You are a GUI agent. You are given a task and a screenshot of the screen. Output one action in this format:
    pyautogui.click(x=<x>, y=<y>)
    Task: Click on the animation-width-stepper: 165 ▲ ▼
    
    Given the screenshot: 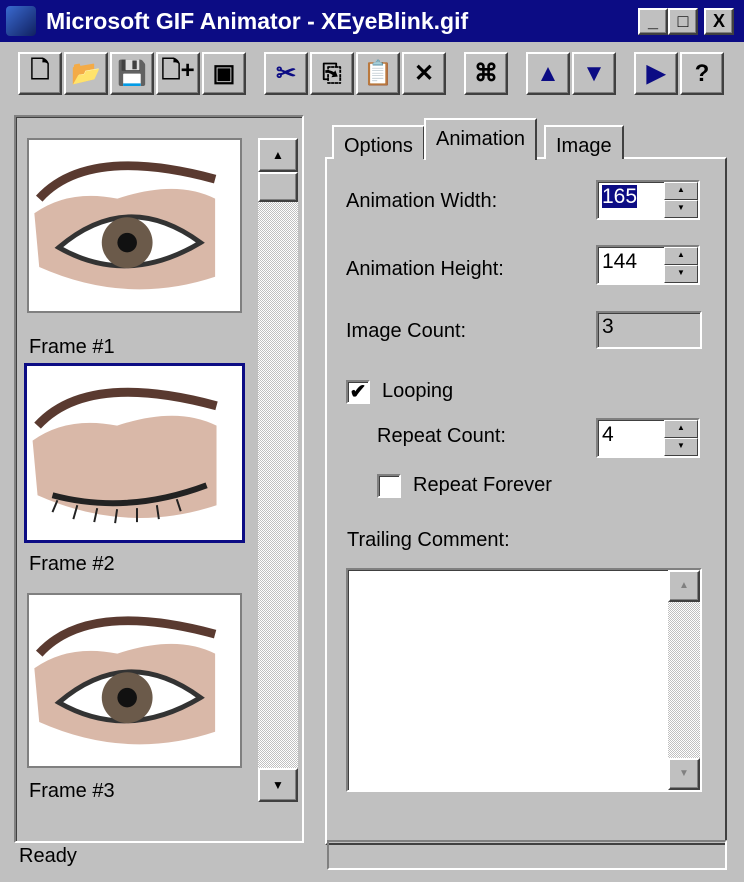 What is the action you would take?
    pyautogui.click(x=648, y=200)
    